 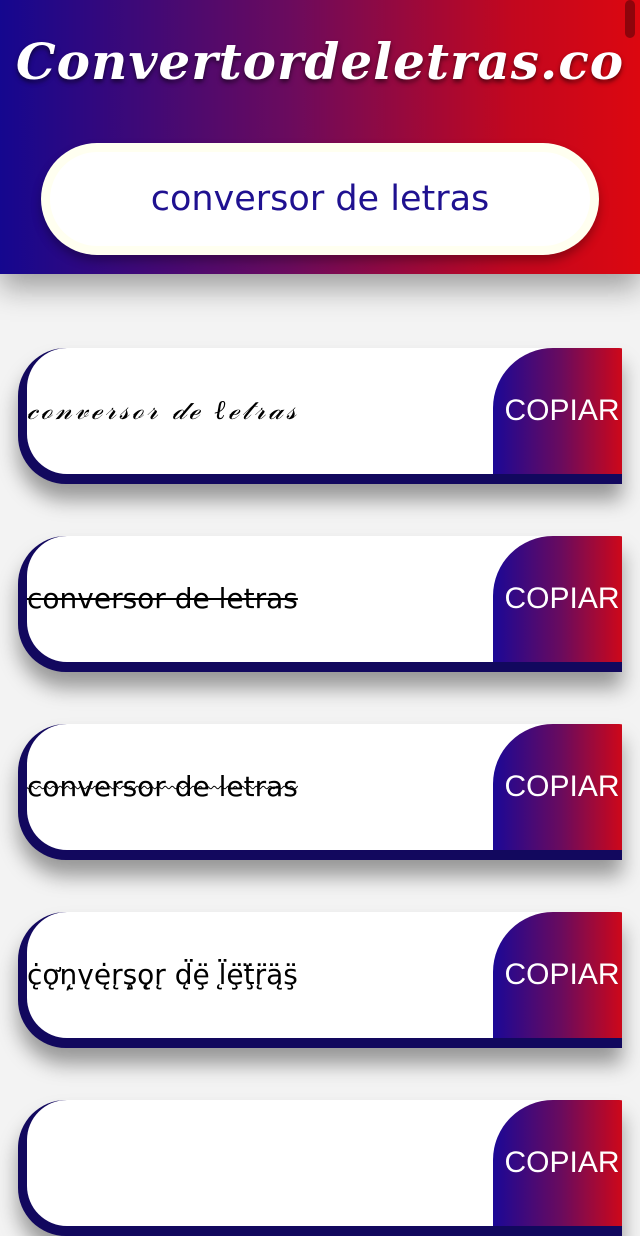 What do you see at coordinates (162, 974) in the screenshot?
I see `result-text: ċ̨ǫ̛ņ̨v̨ę̇r̨ş̨ǫ̨r̨ d̨̈ȩ̈ l̨̈ȩ̈ţ̈r̨̈ą̈ş̈` at bounding box center [162, 974].